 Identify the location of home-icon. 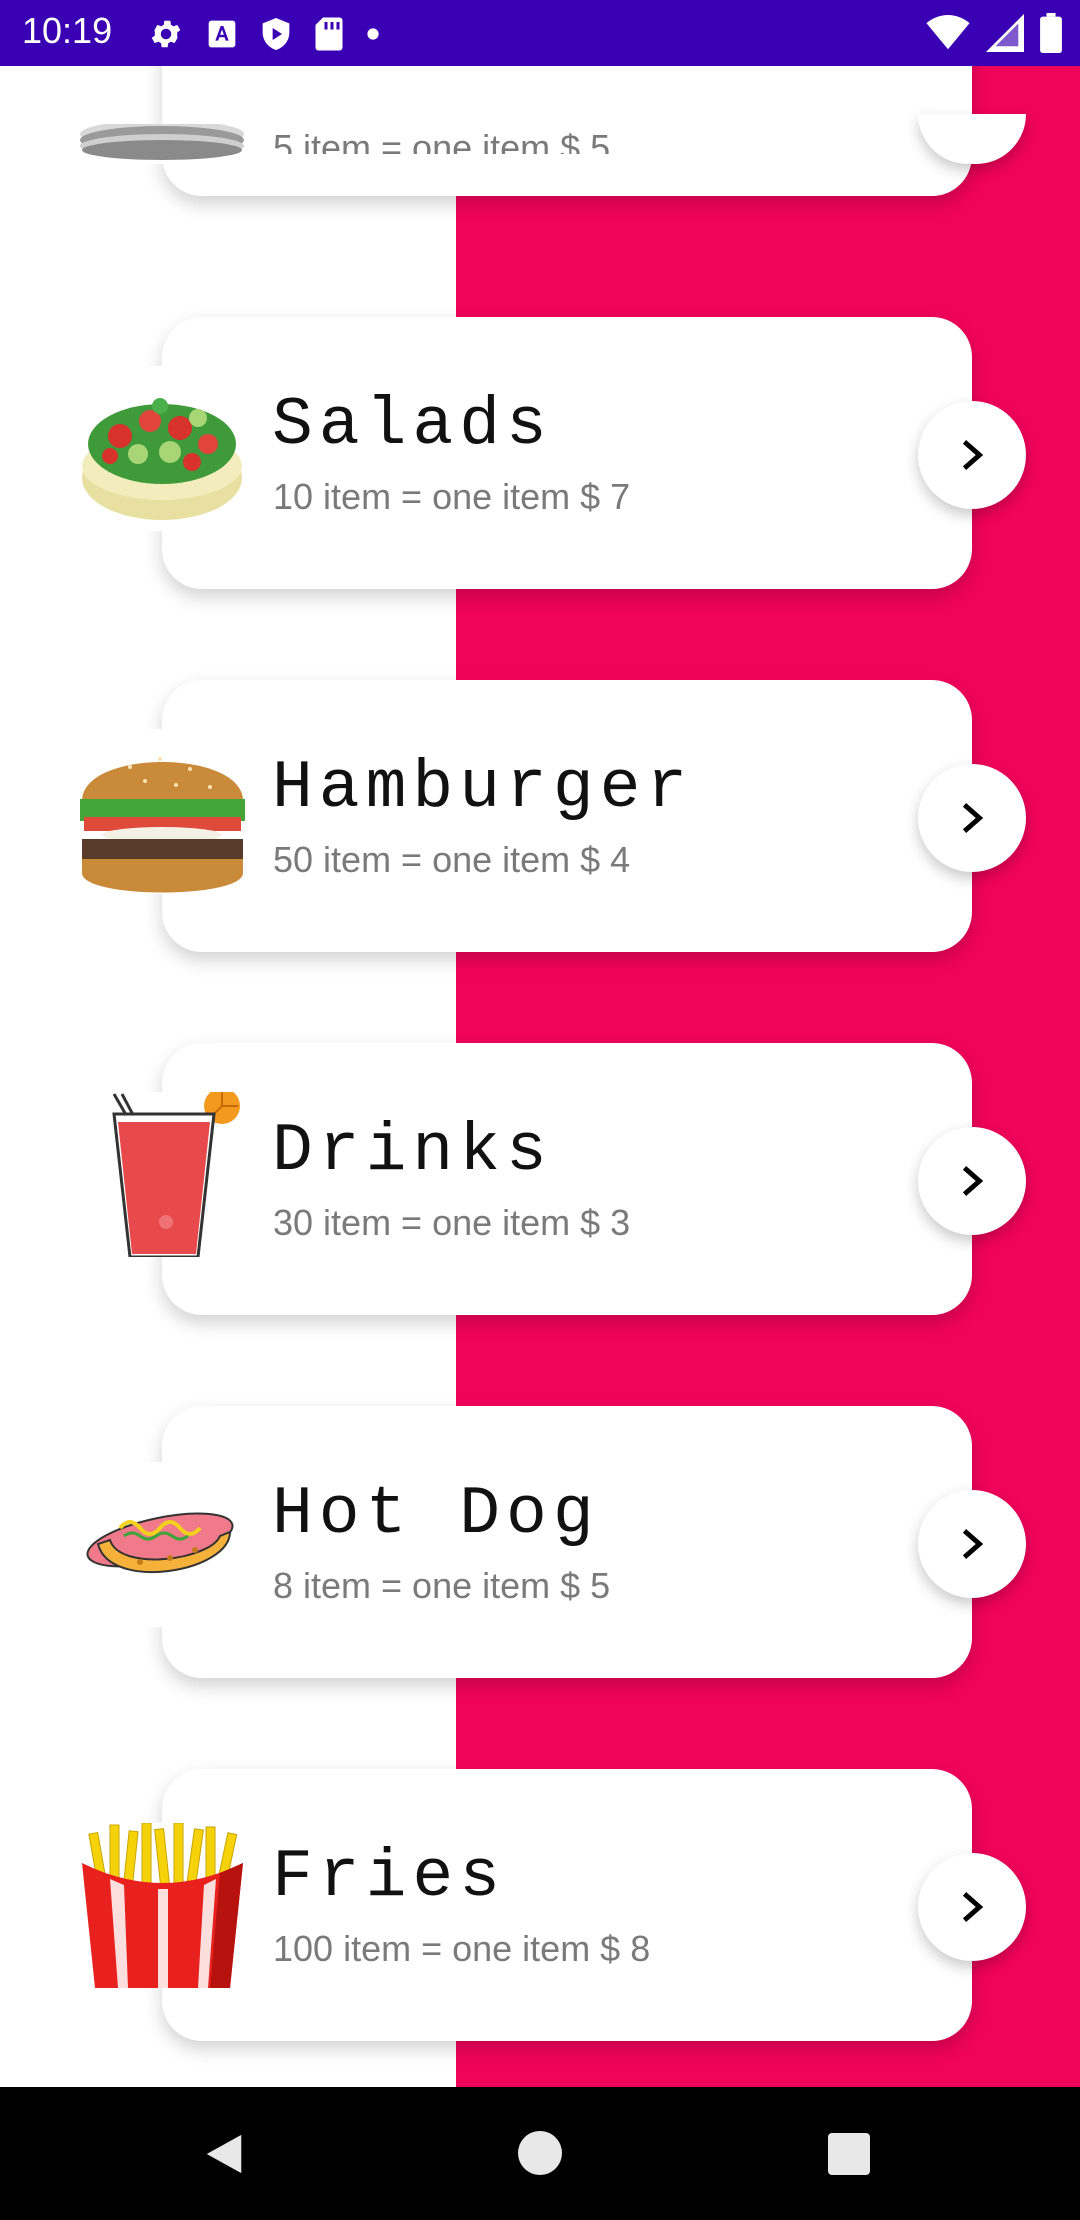
(540, 2153).